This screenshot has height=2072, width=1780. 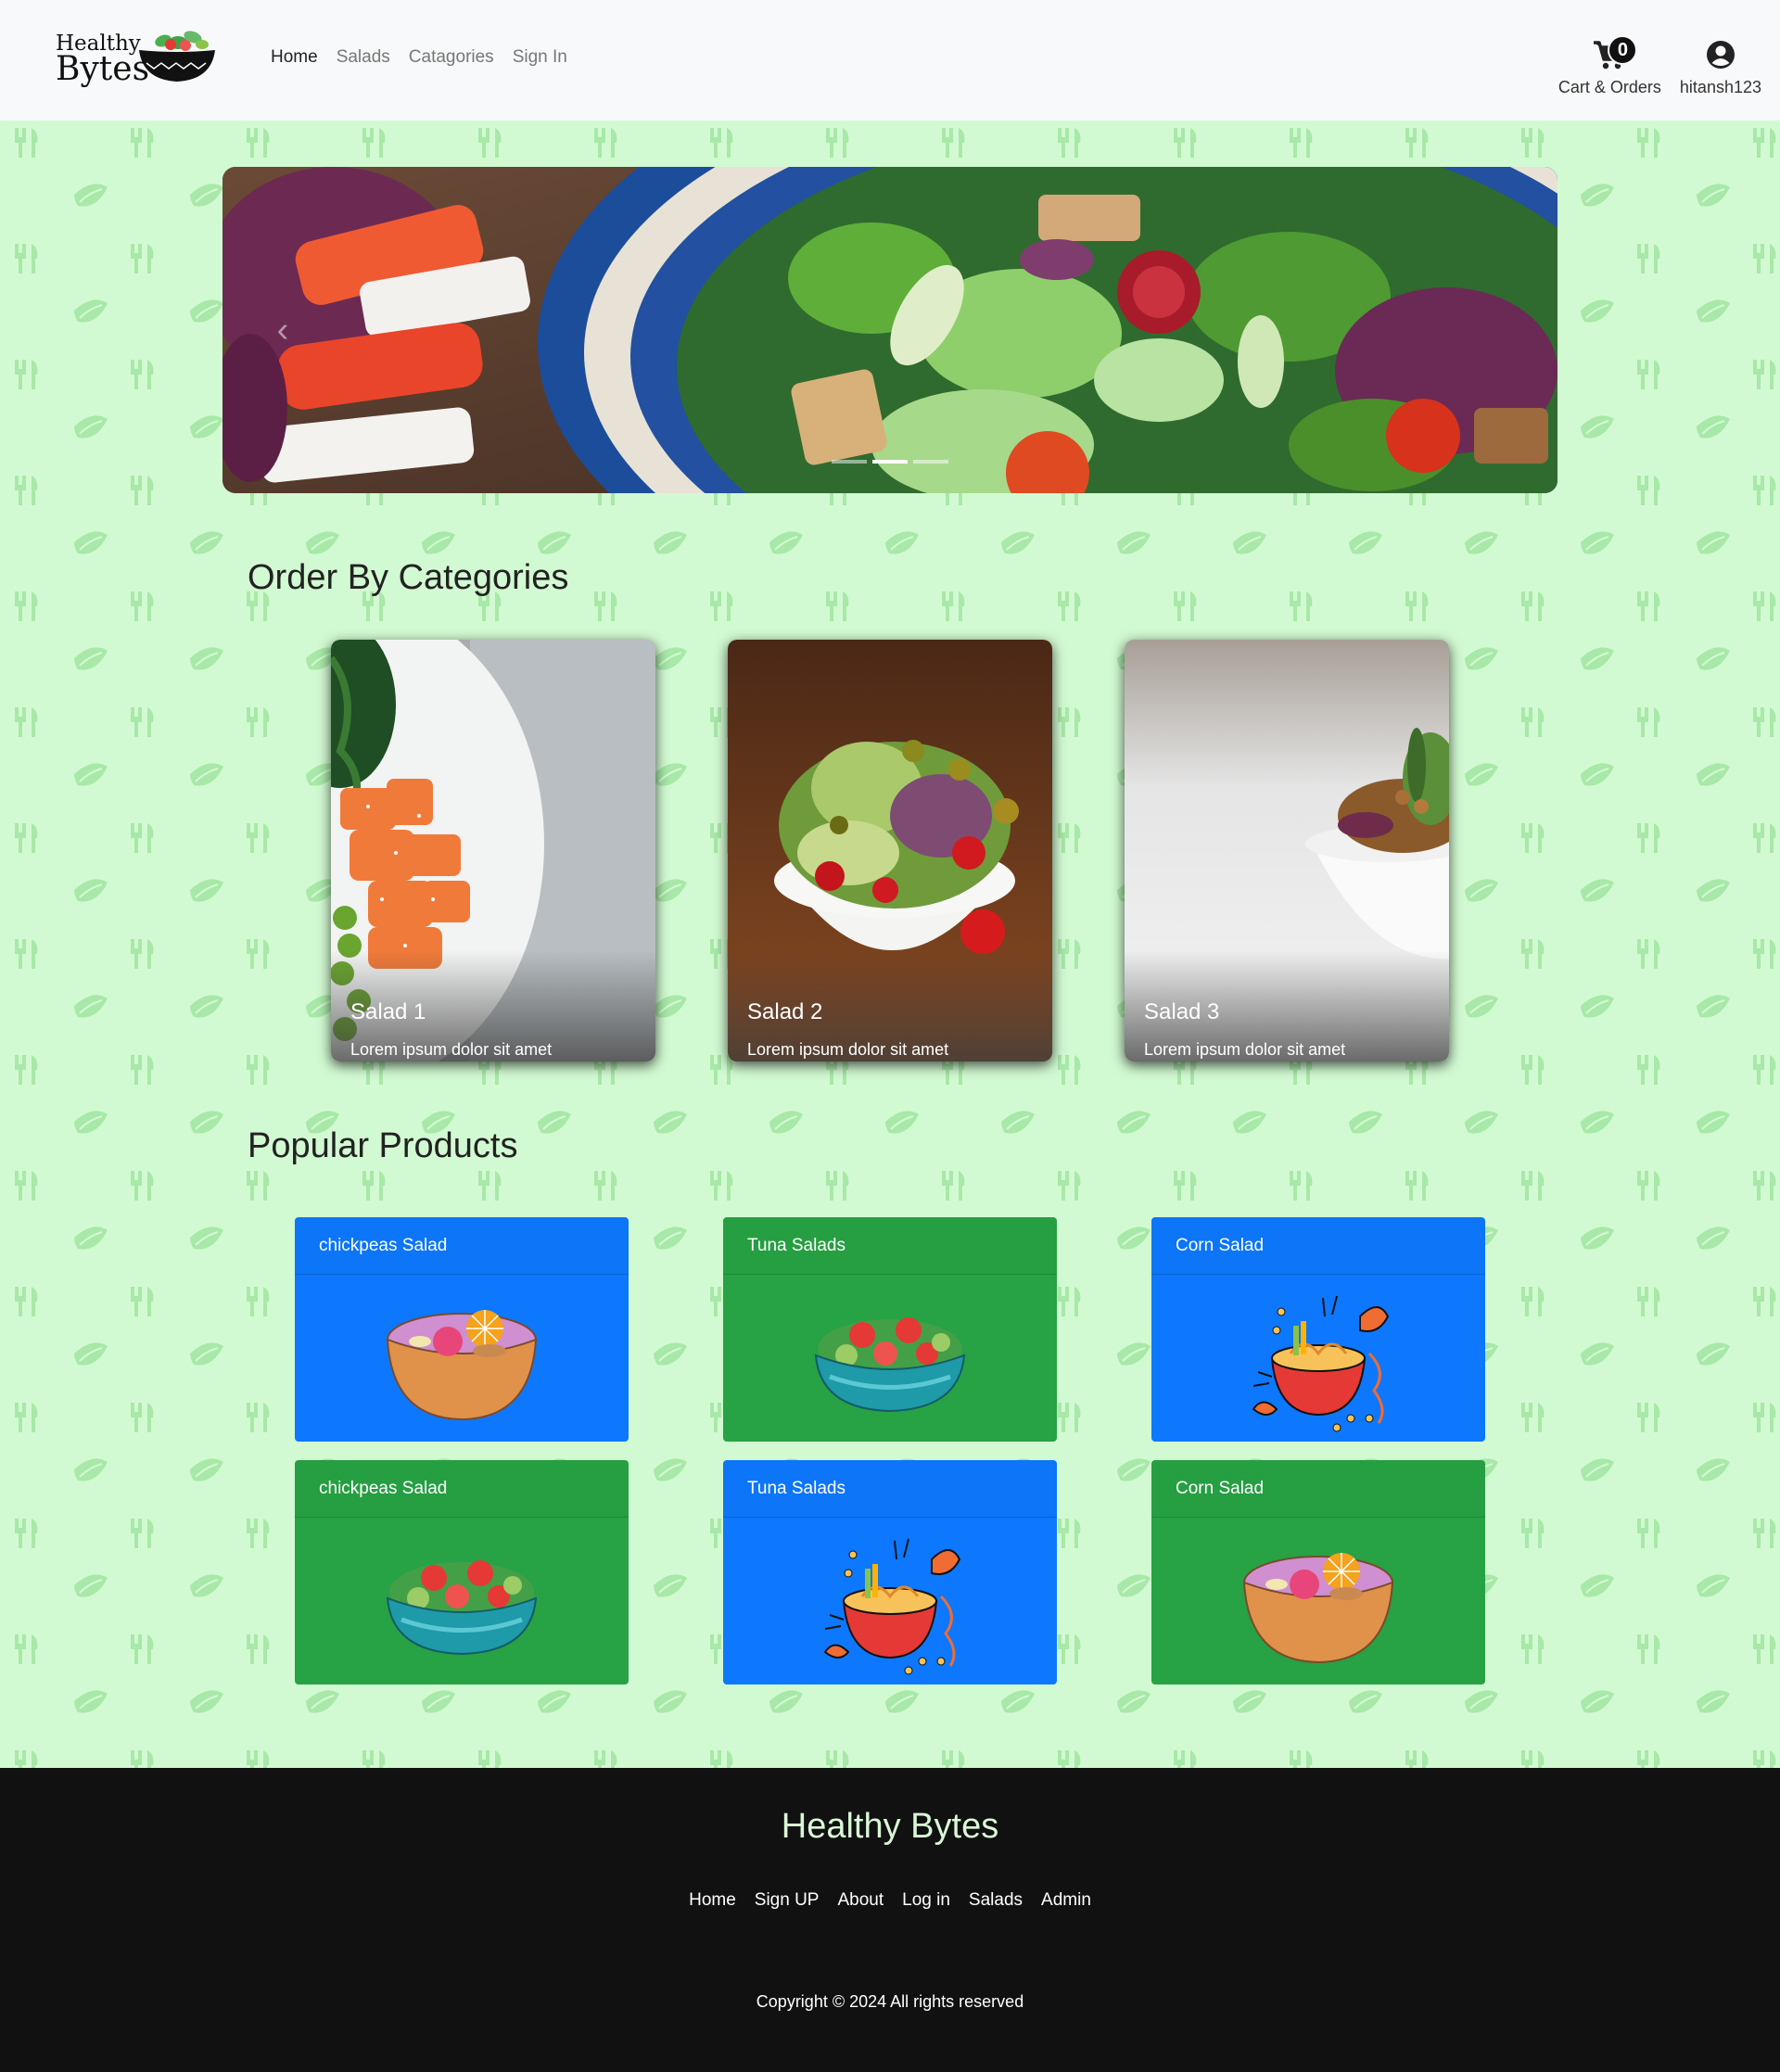 What do you see at coordinates (890, 1489) in the screenshot?
I see `product-card-5-title: Tuna Salads` at bounding box center [890, 1489].